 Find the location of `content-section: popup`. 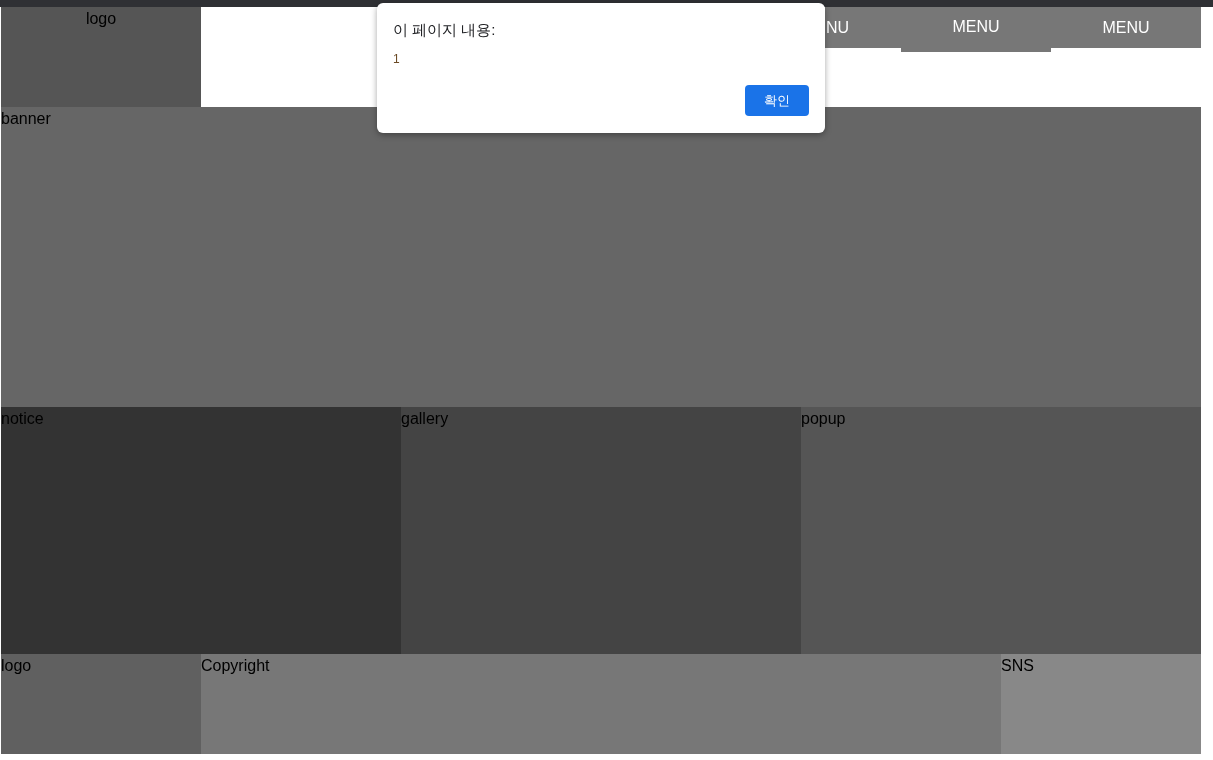

content-section: popup is located at coordinates (1001, 530).